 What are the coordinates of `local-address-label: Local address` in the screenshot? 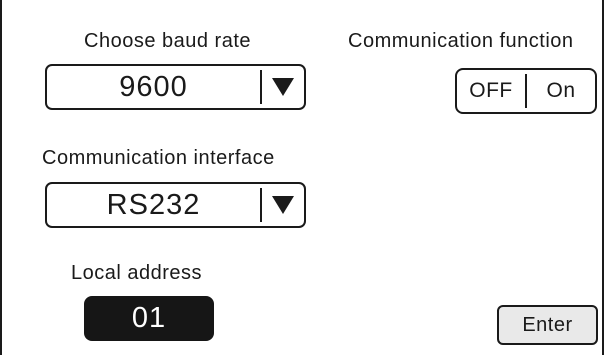 It's located at (137, 273).